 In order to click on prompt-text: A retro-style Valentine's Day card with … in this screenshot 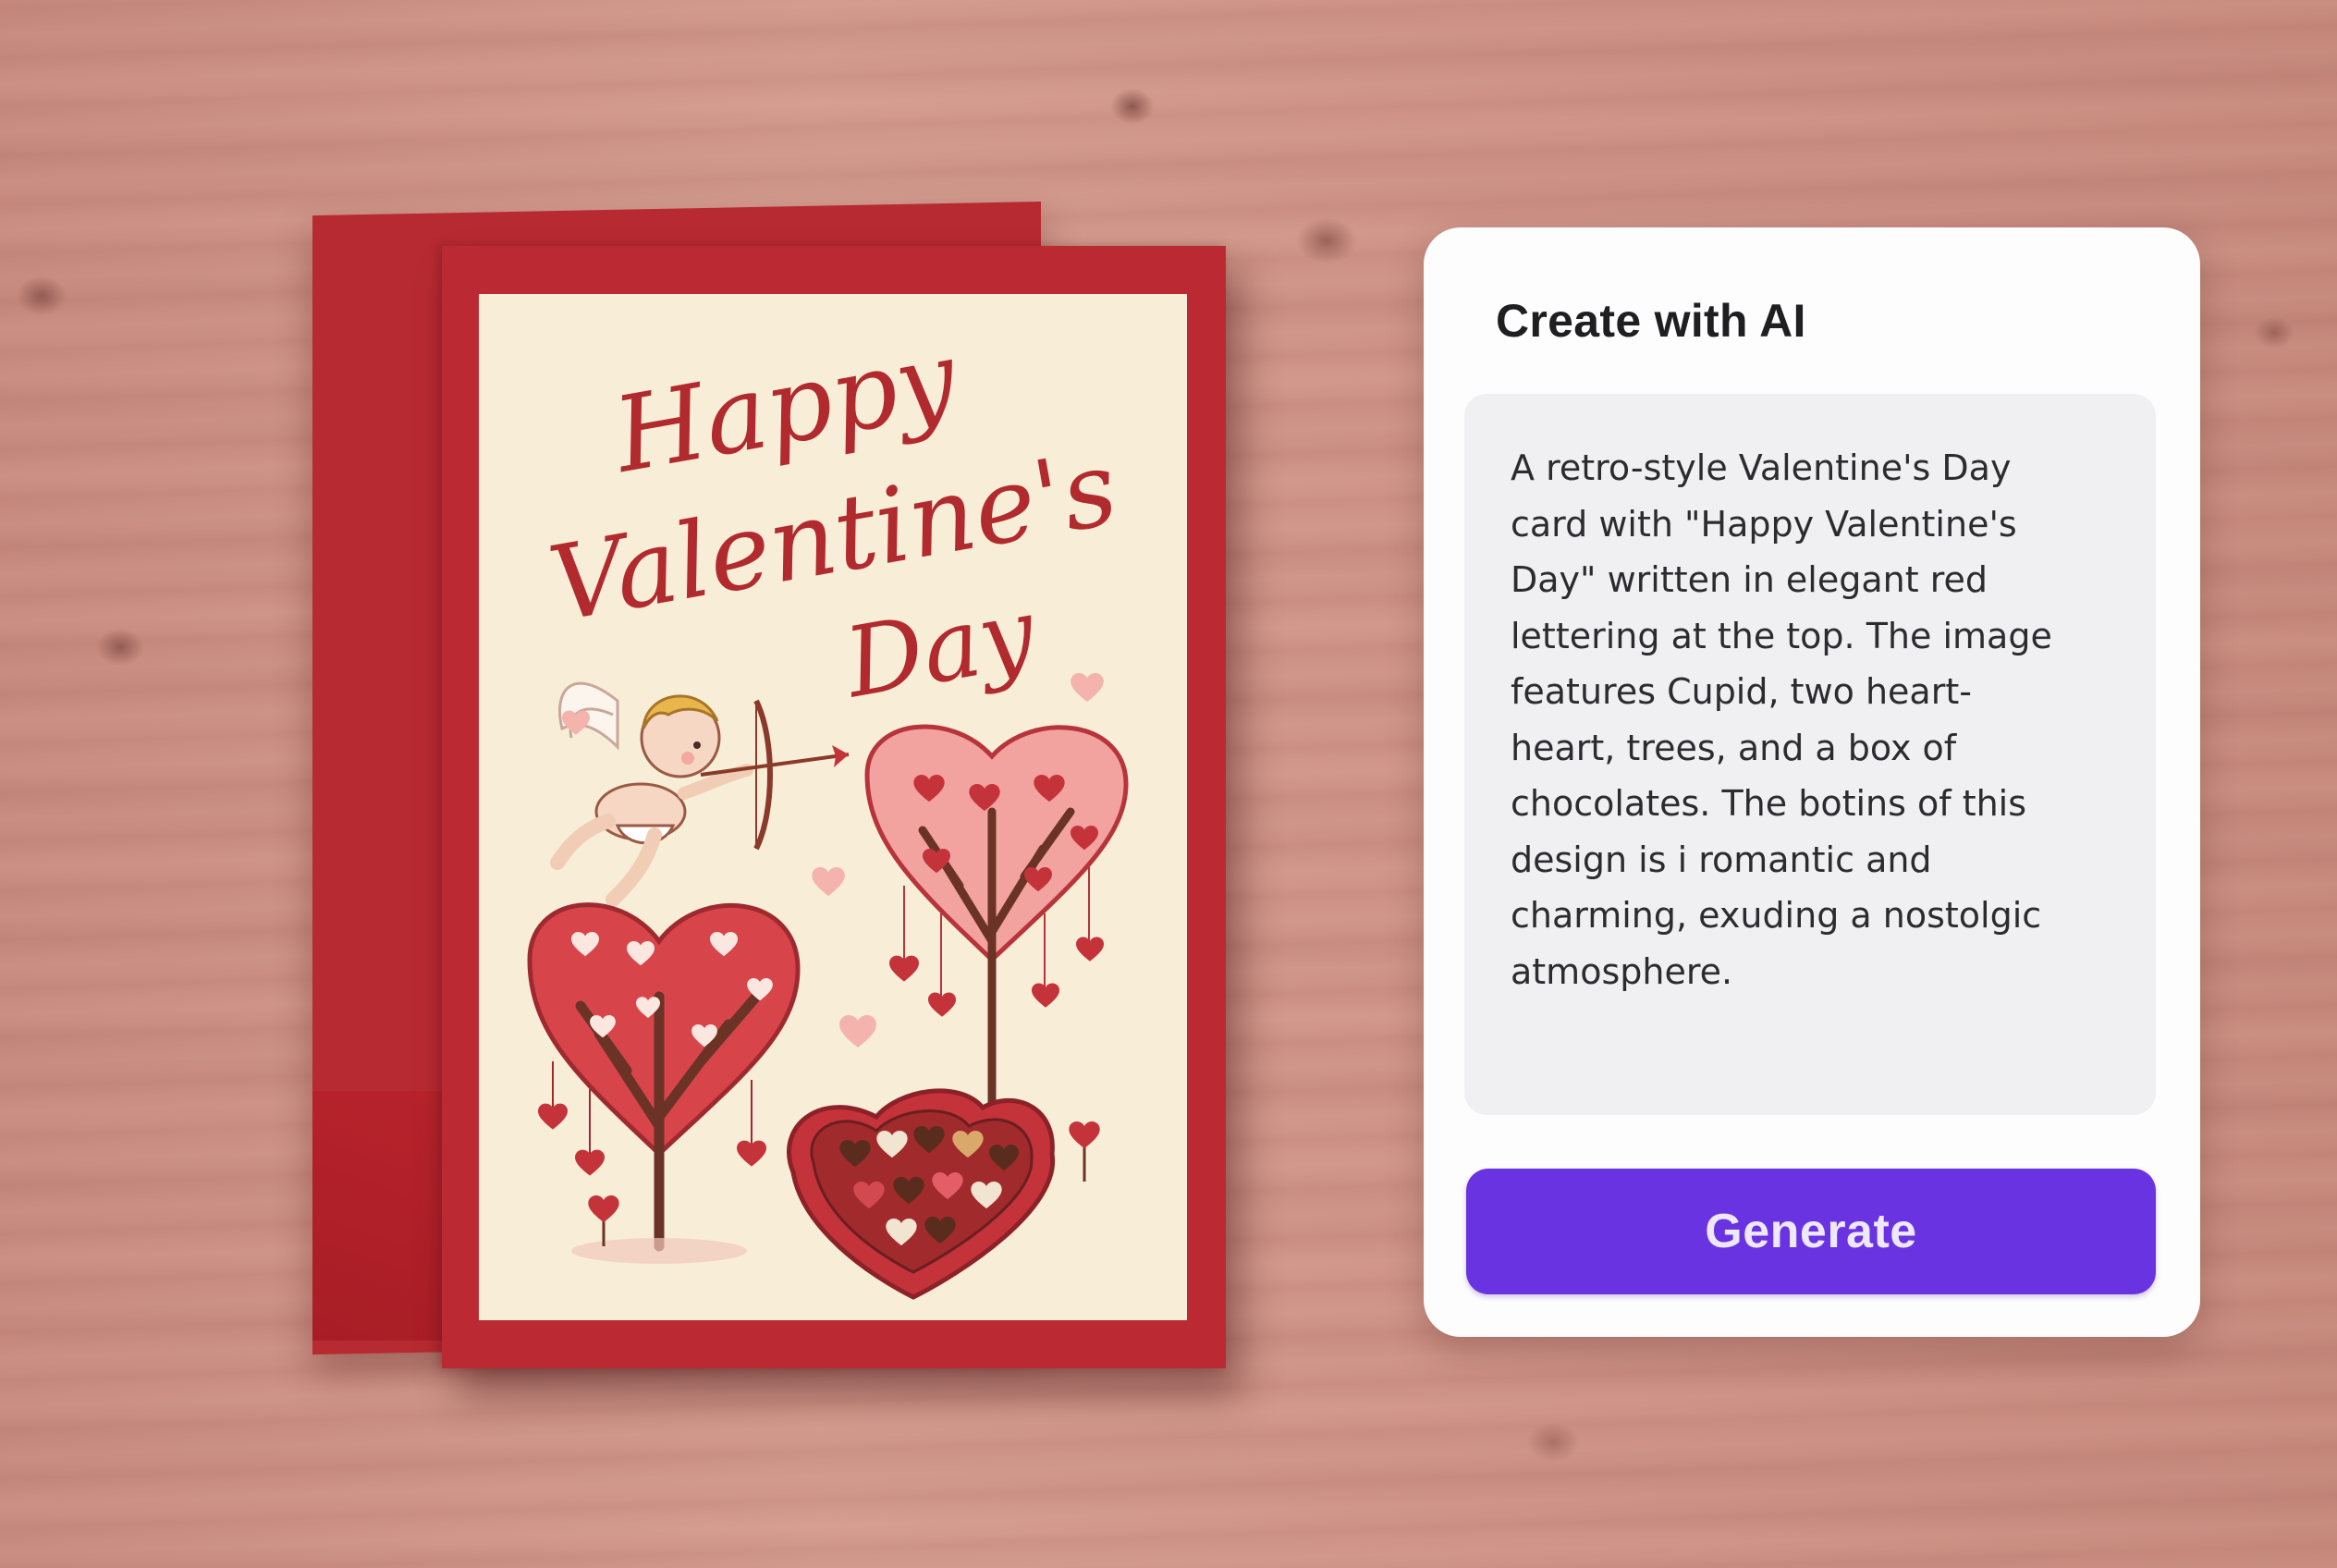, I will do `click(1781, 720)`.